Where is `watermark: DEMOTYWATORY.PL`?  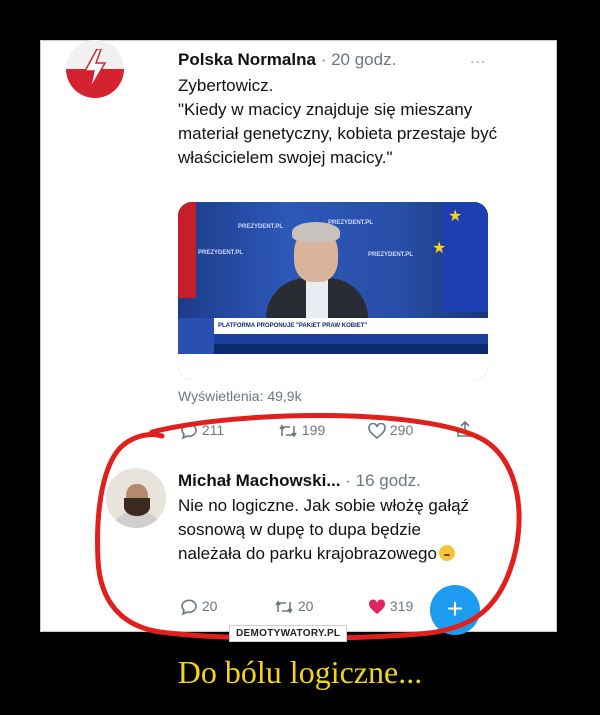
watermark: DEMOTYWATORY.PL is located at coordinates (288, 633).